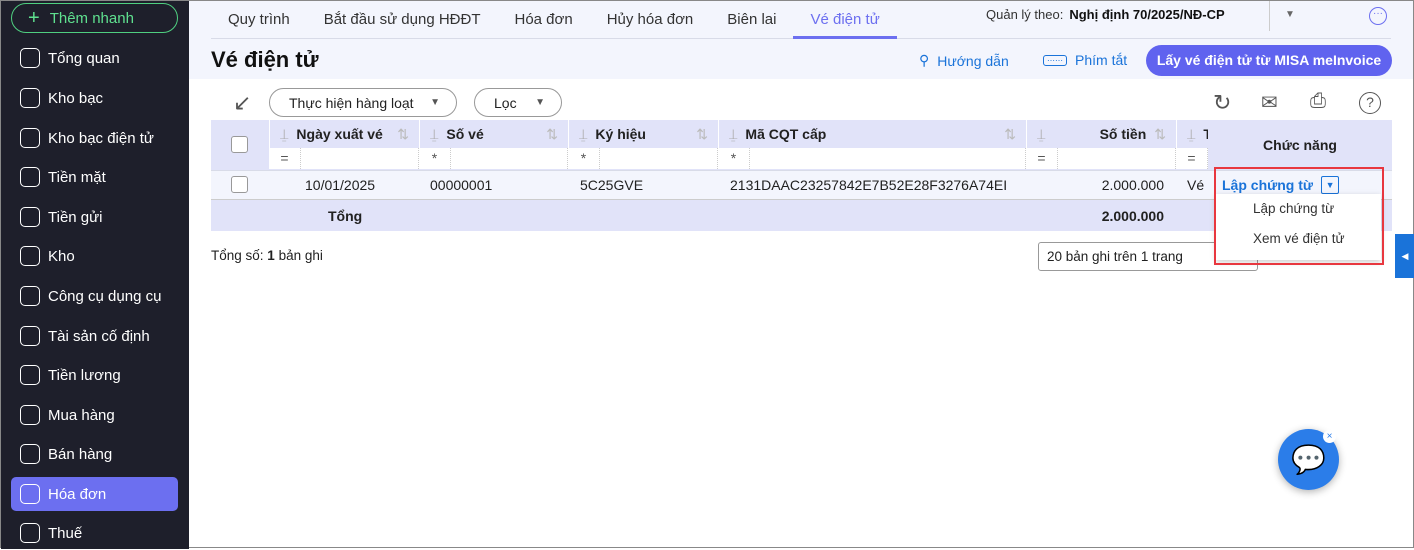 This screenshot has height=550, width=1414. I want to click on page-title: Vé điện tử, so click(265, 59).